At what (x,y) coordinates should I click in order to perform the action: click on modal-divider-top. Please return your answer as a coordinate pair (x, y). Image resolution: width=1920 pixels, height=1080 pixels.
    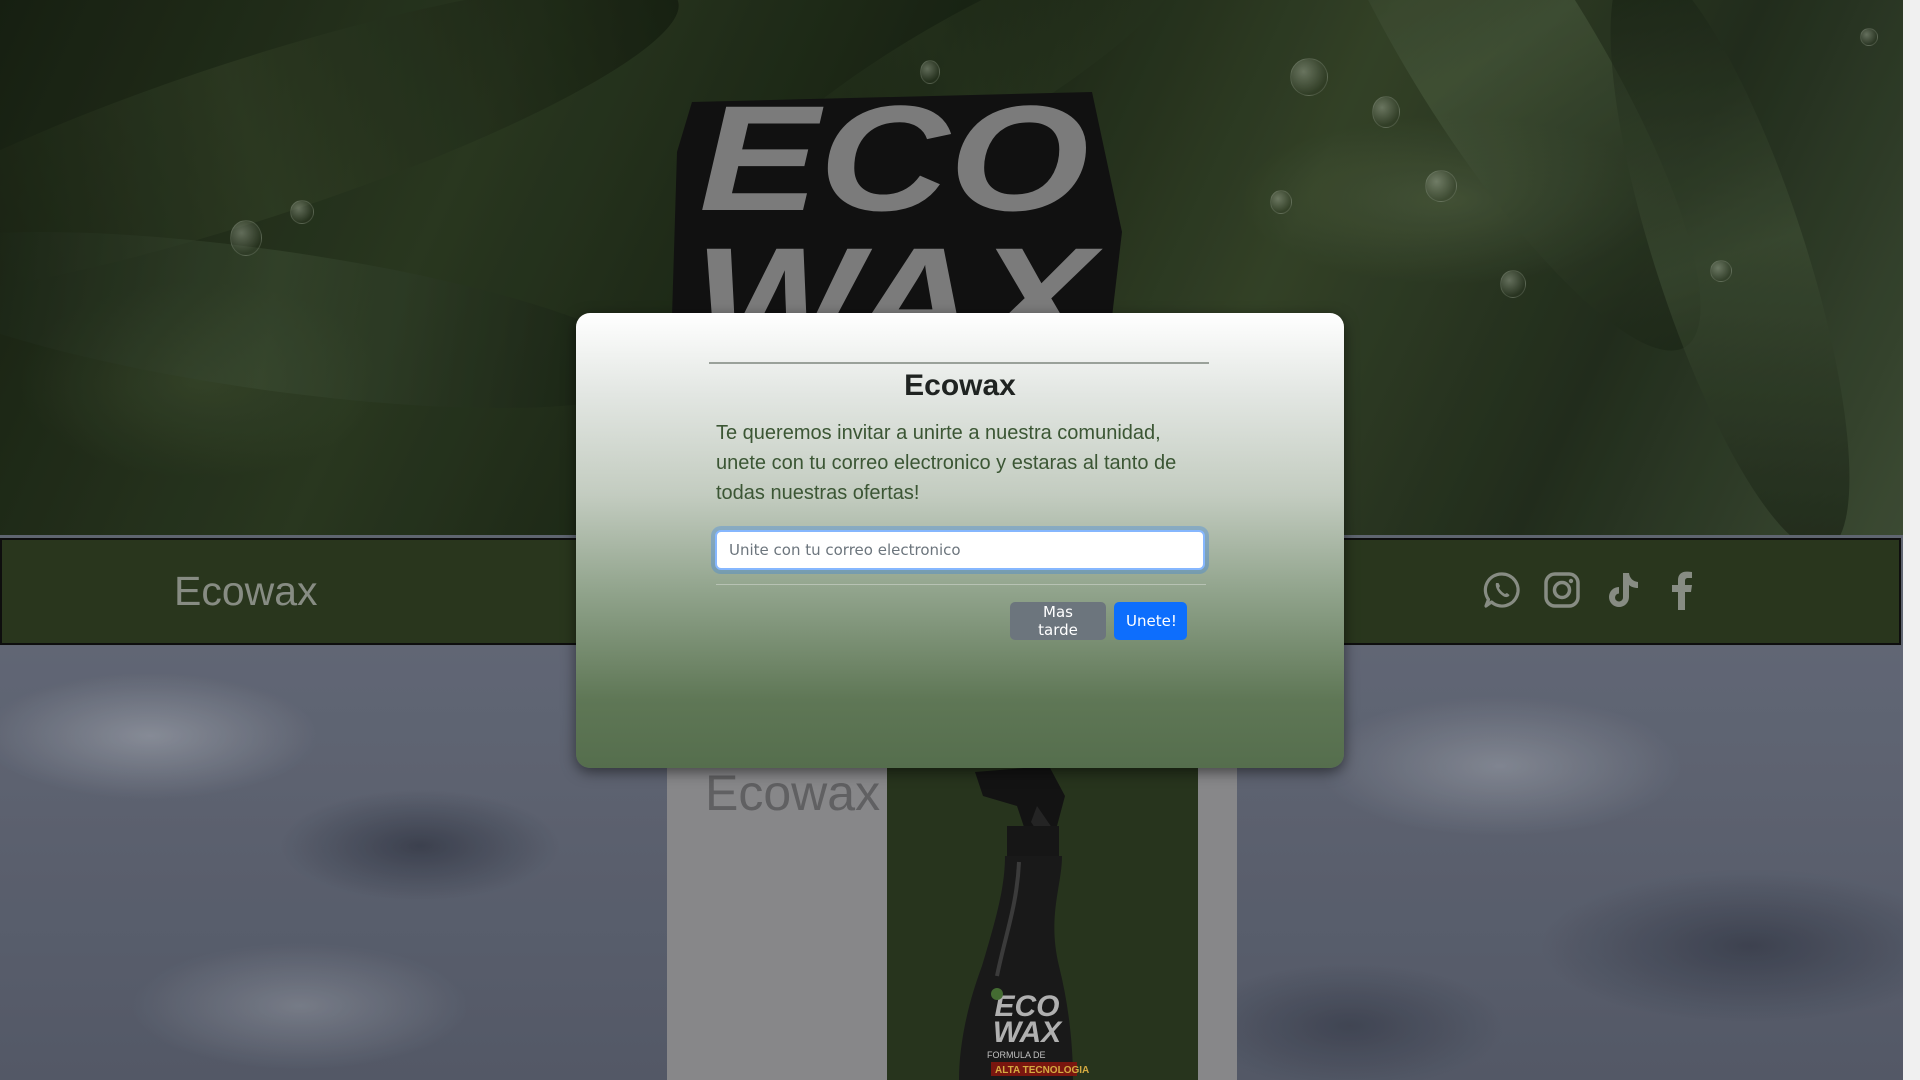
    Looking at the image, I should click on (959, 363).